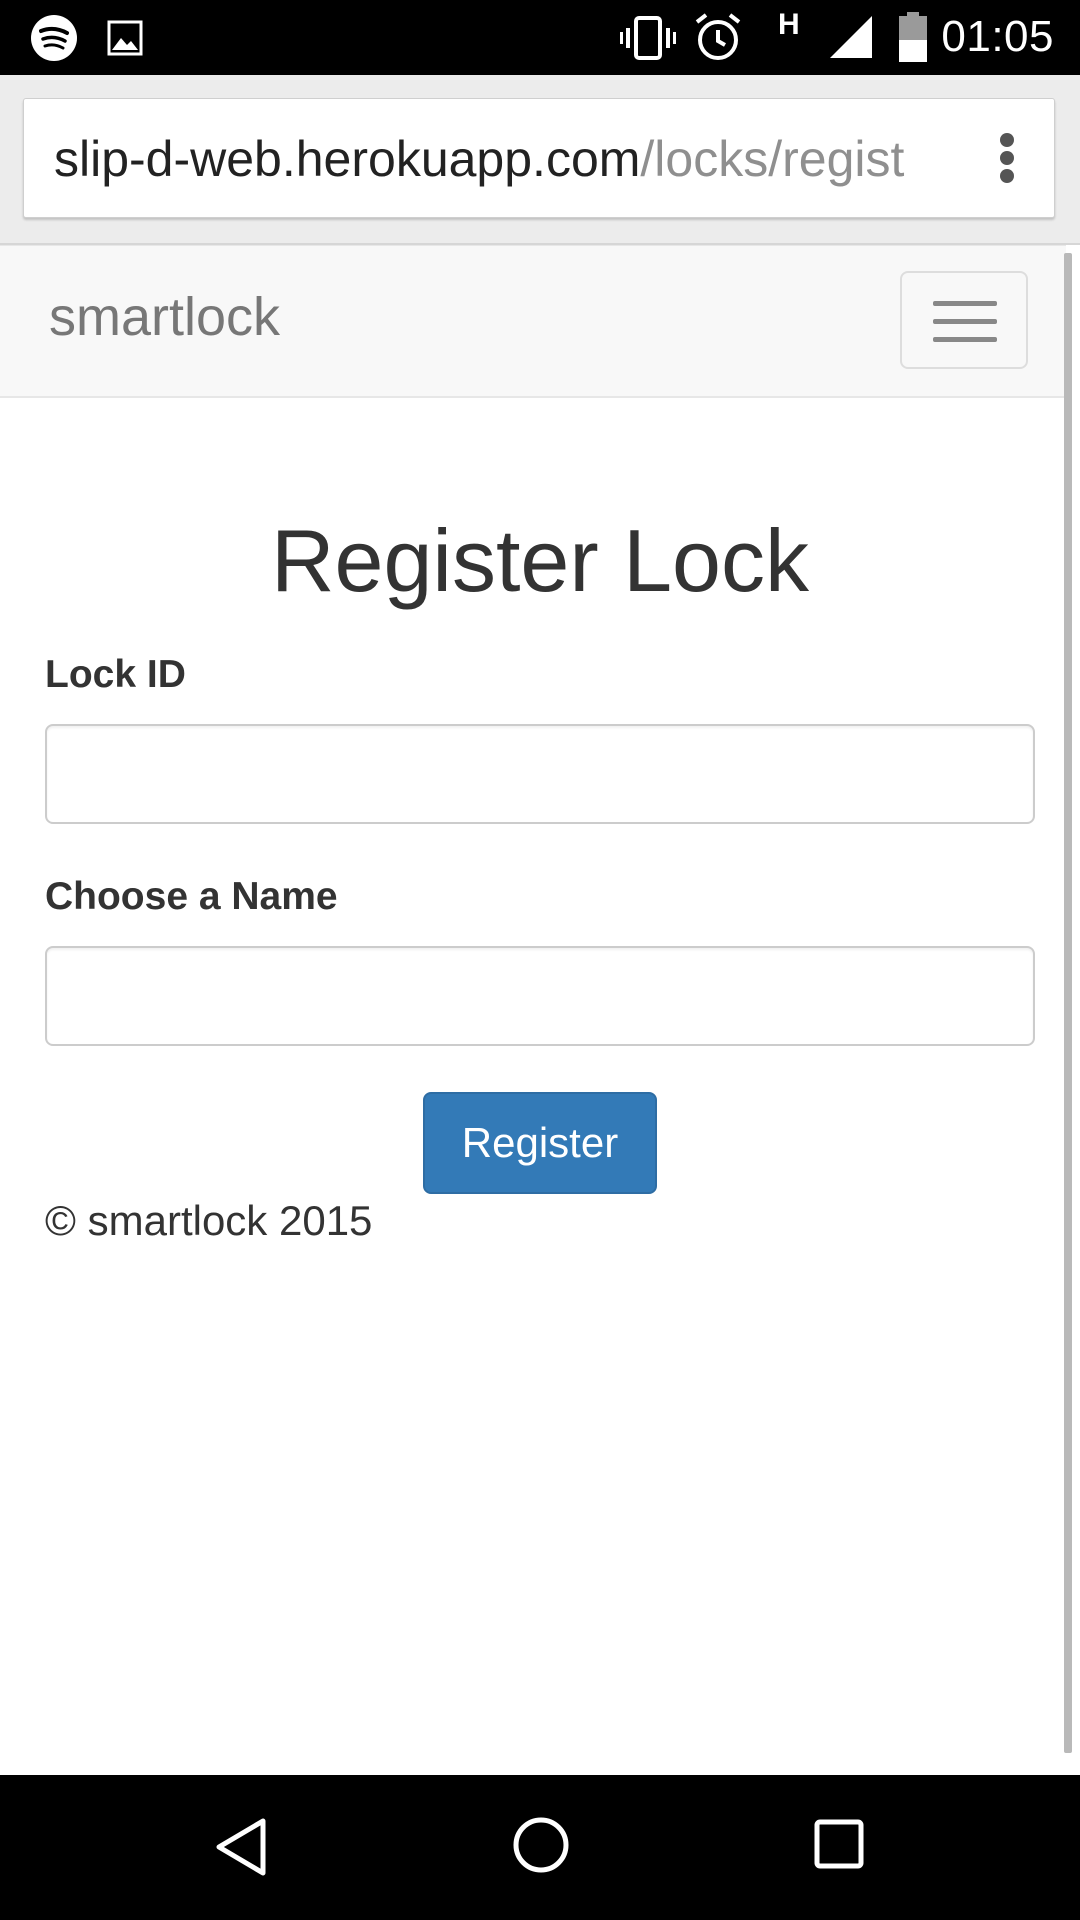  What do you see at coordinates (540, 996) in the screenshot?
I see `name-input` at bounding box center [540, 996].